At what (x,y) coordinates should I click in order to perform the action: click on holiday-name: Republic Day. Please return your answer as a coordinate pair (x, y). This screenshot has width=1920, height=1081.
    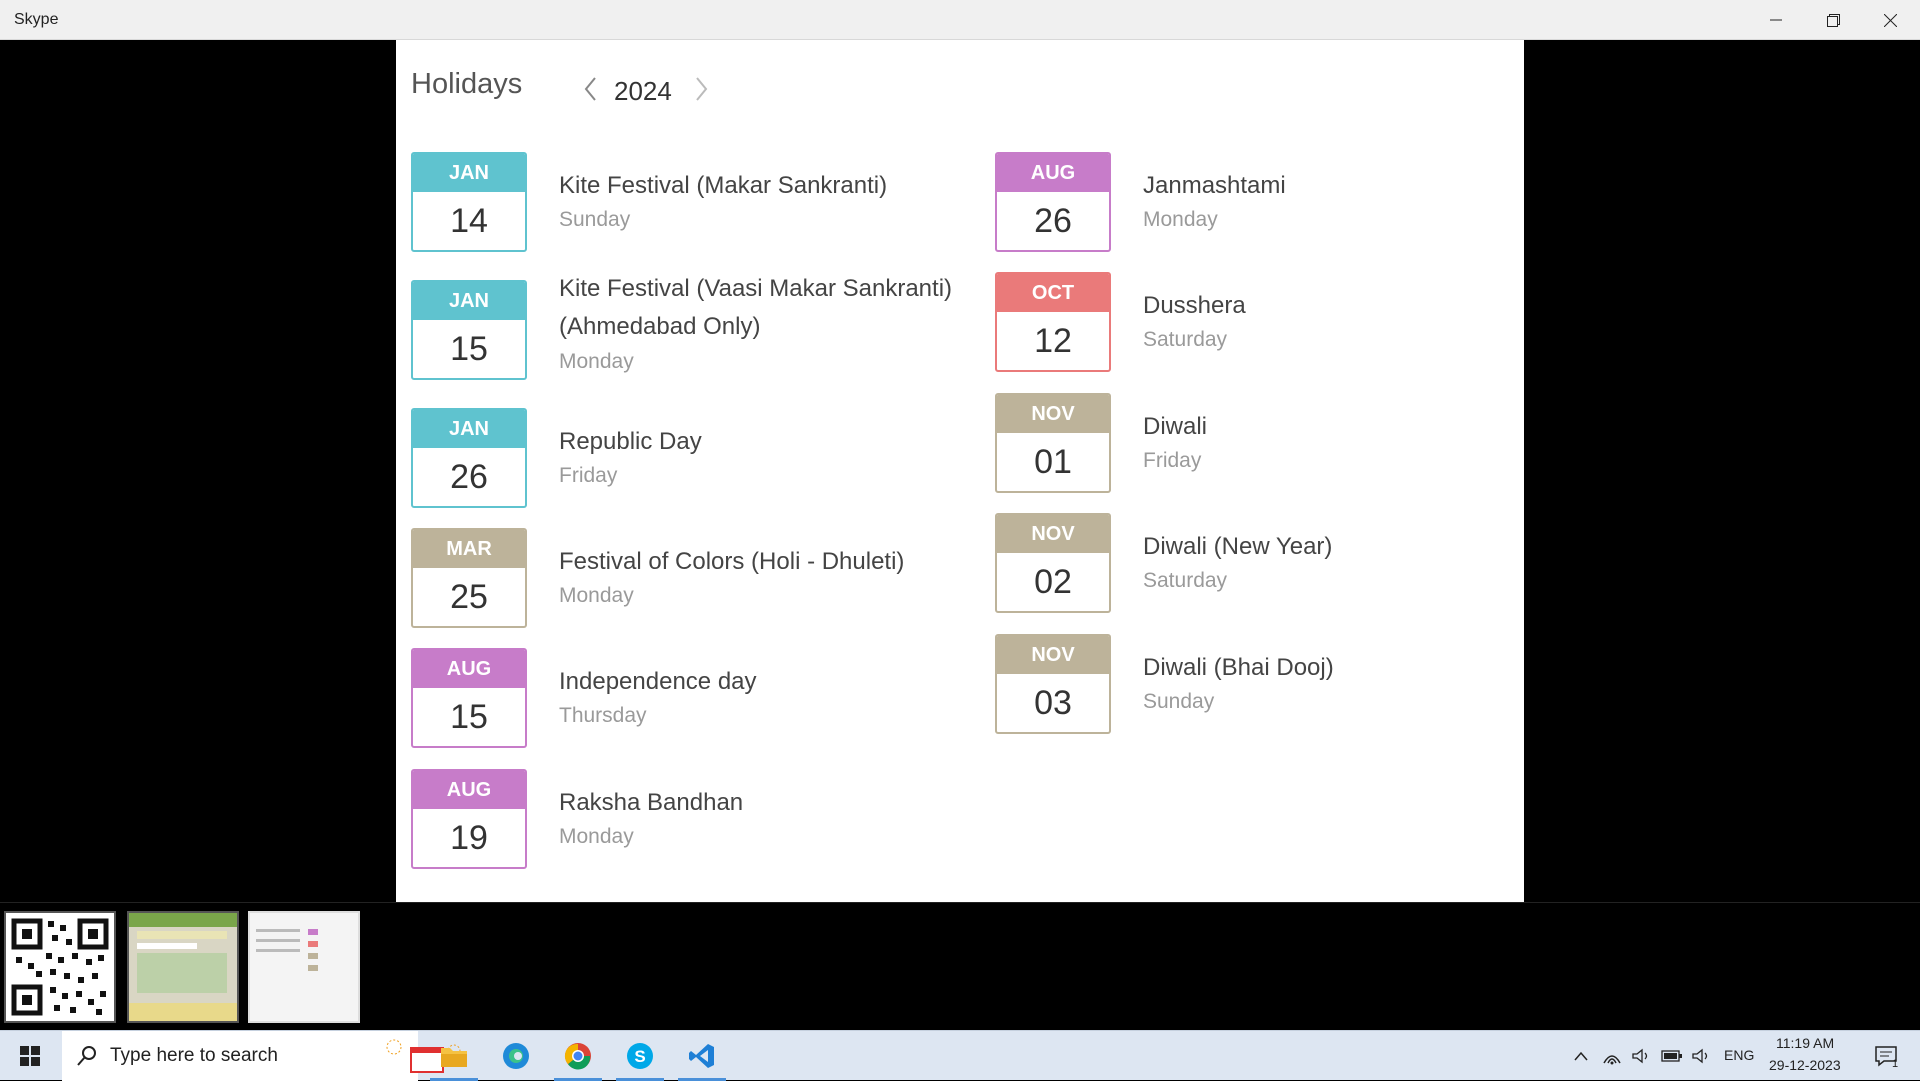
    Looking at the image, I should click on (630, 441).